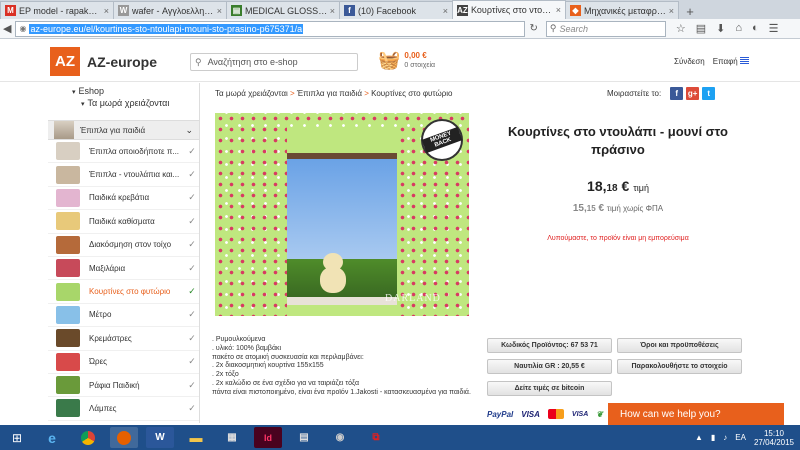  I want to click on browser-tab: Wwafer - Αγγλοελληνικό ...×, so click(170, 10).